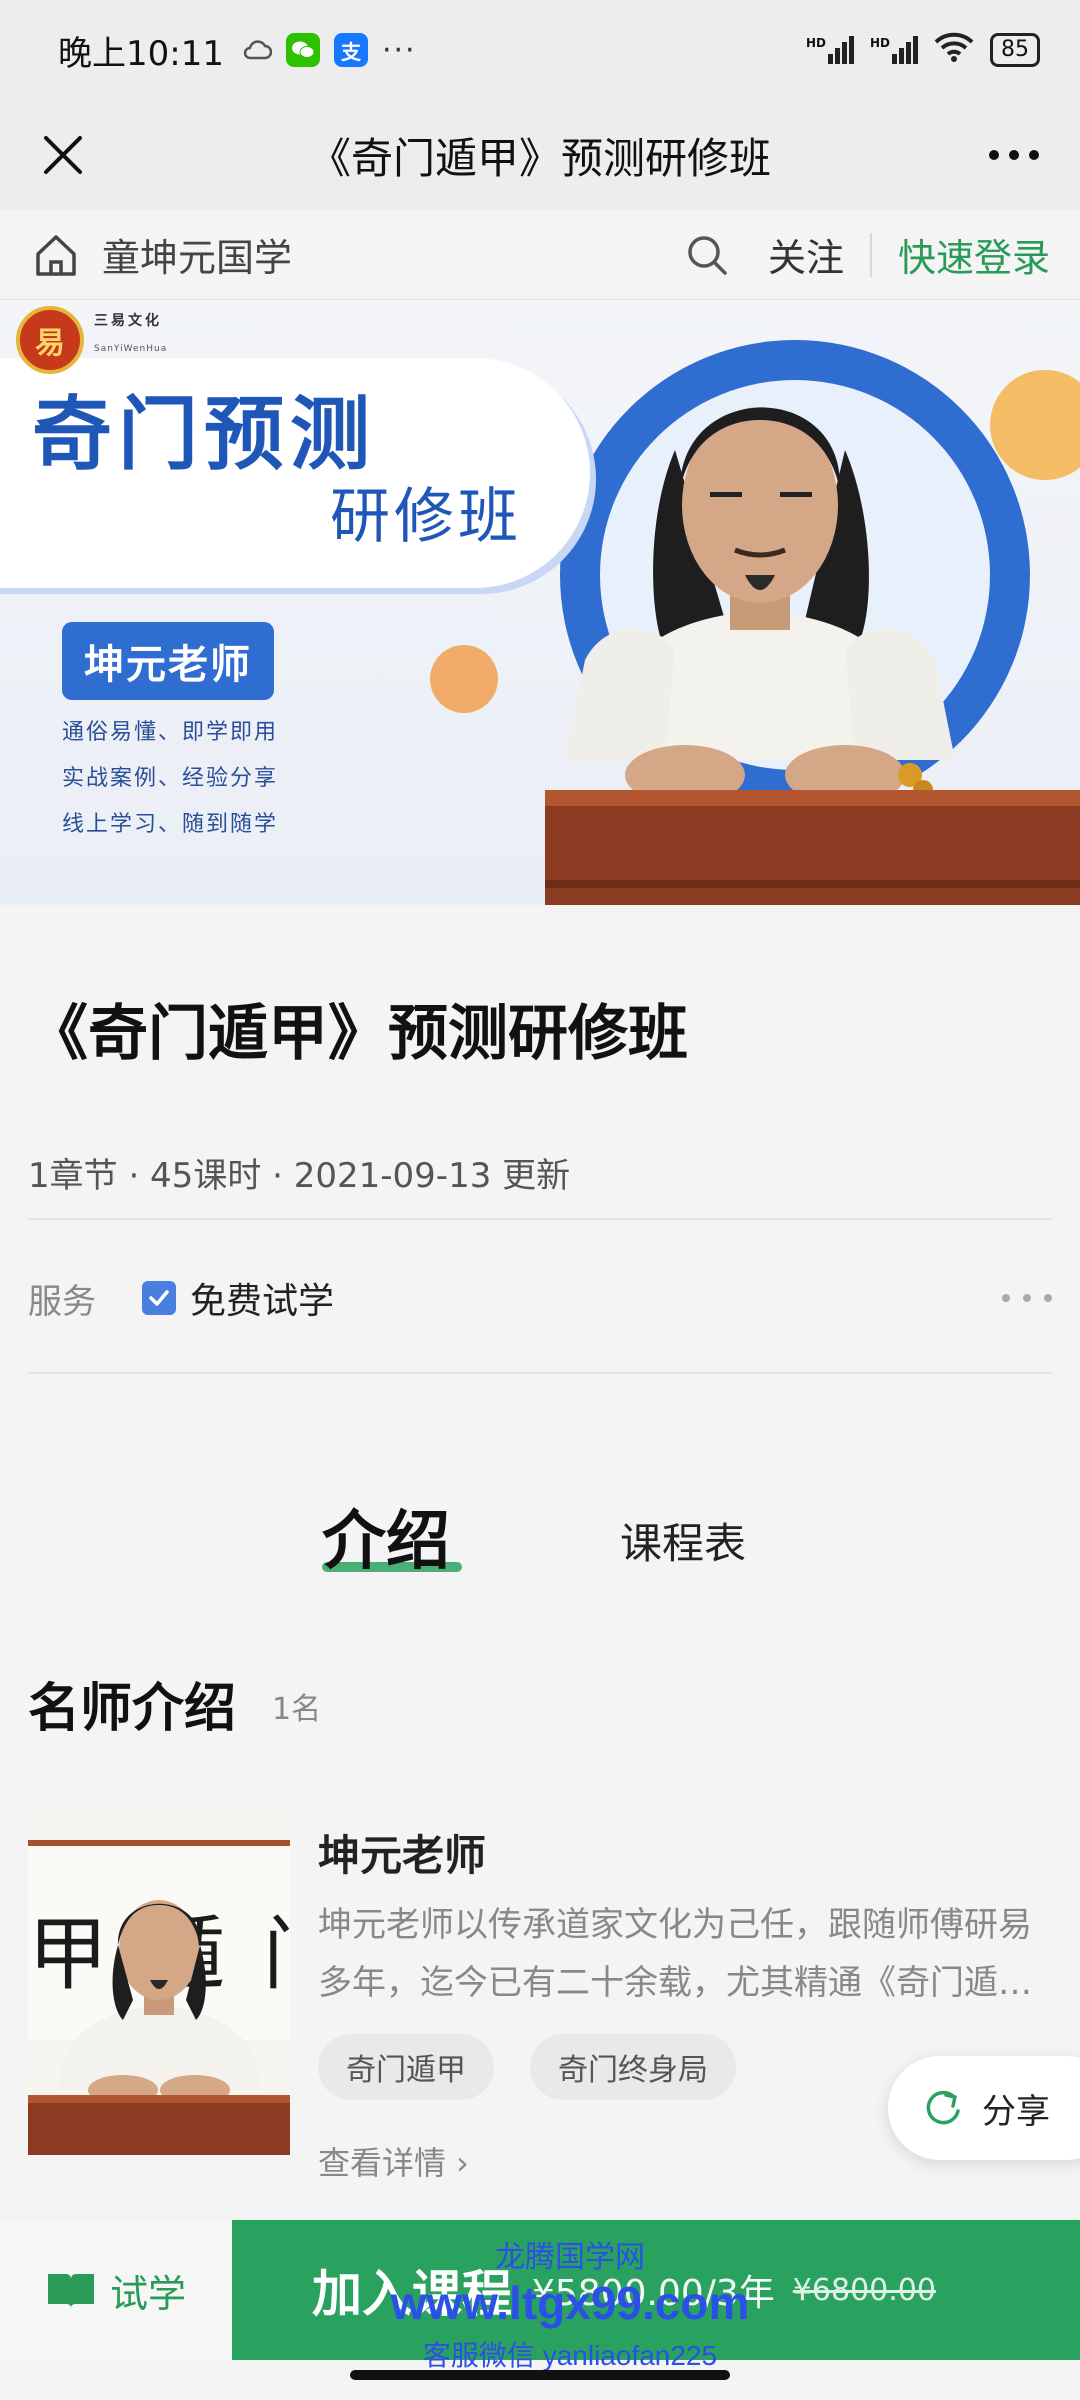 This screenshot has height=2400, width=1080. What do you see at coordinates (159, 1298) in the screenshot?
I see `checkbox-icon` at bounding box center [159, 1298].